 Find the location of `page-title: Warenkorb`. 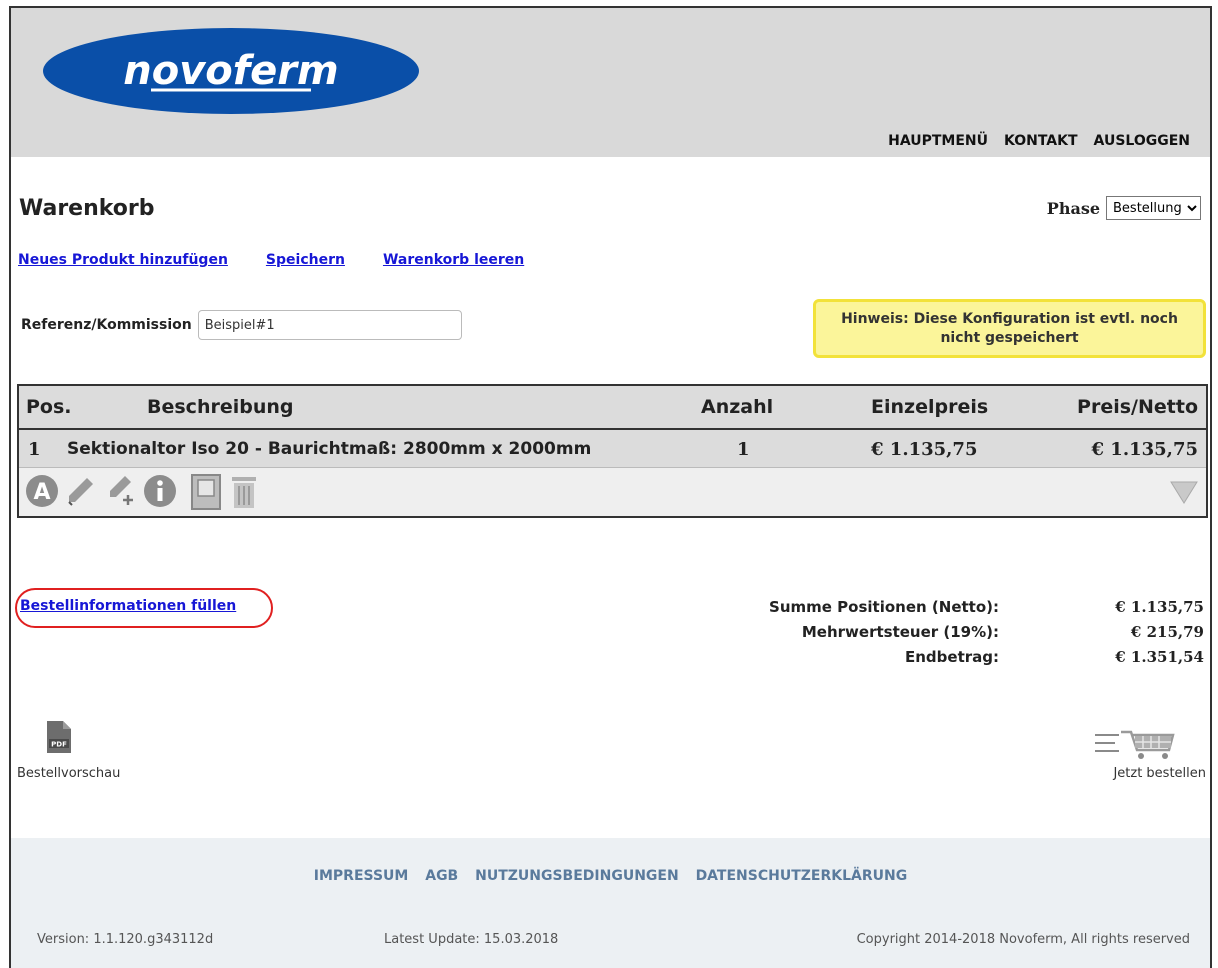

page-title: Warenkorb is located at coordinates (87, 208).